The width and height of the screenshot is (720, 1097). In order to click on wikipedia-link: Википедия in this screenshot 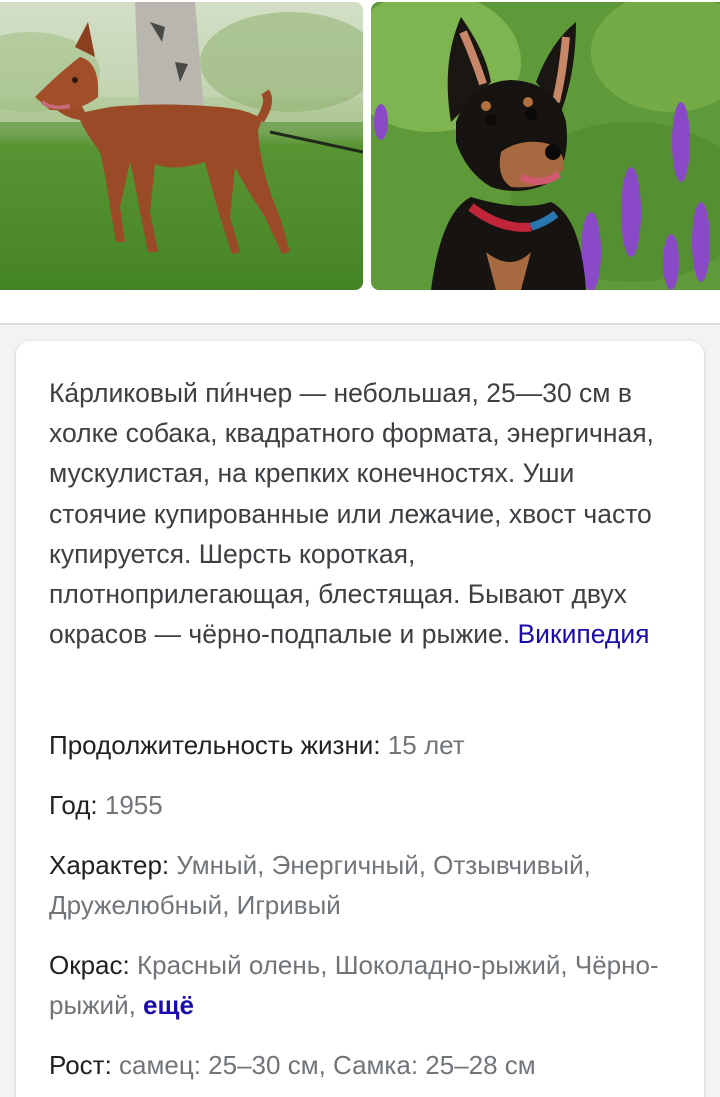, I will do `click(584, 634)`.